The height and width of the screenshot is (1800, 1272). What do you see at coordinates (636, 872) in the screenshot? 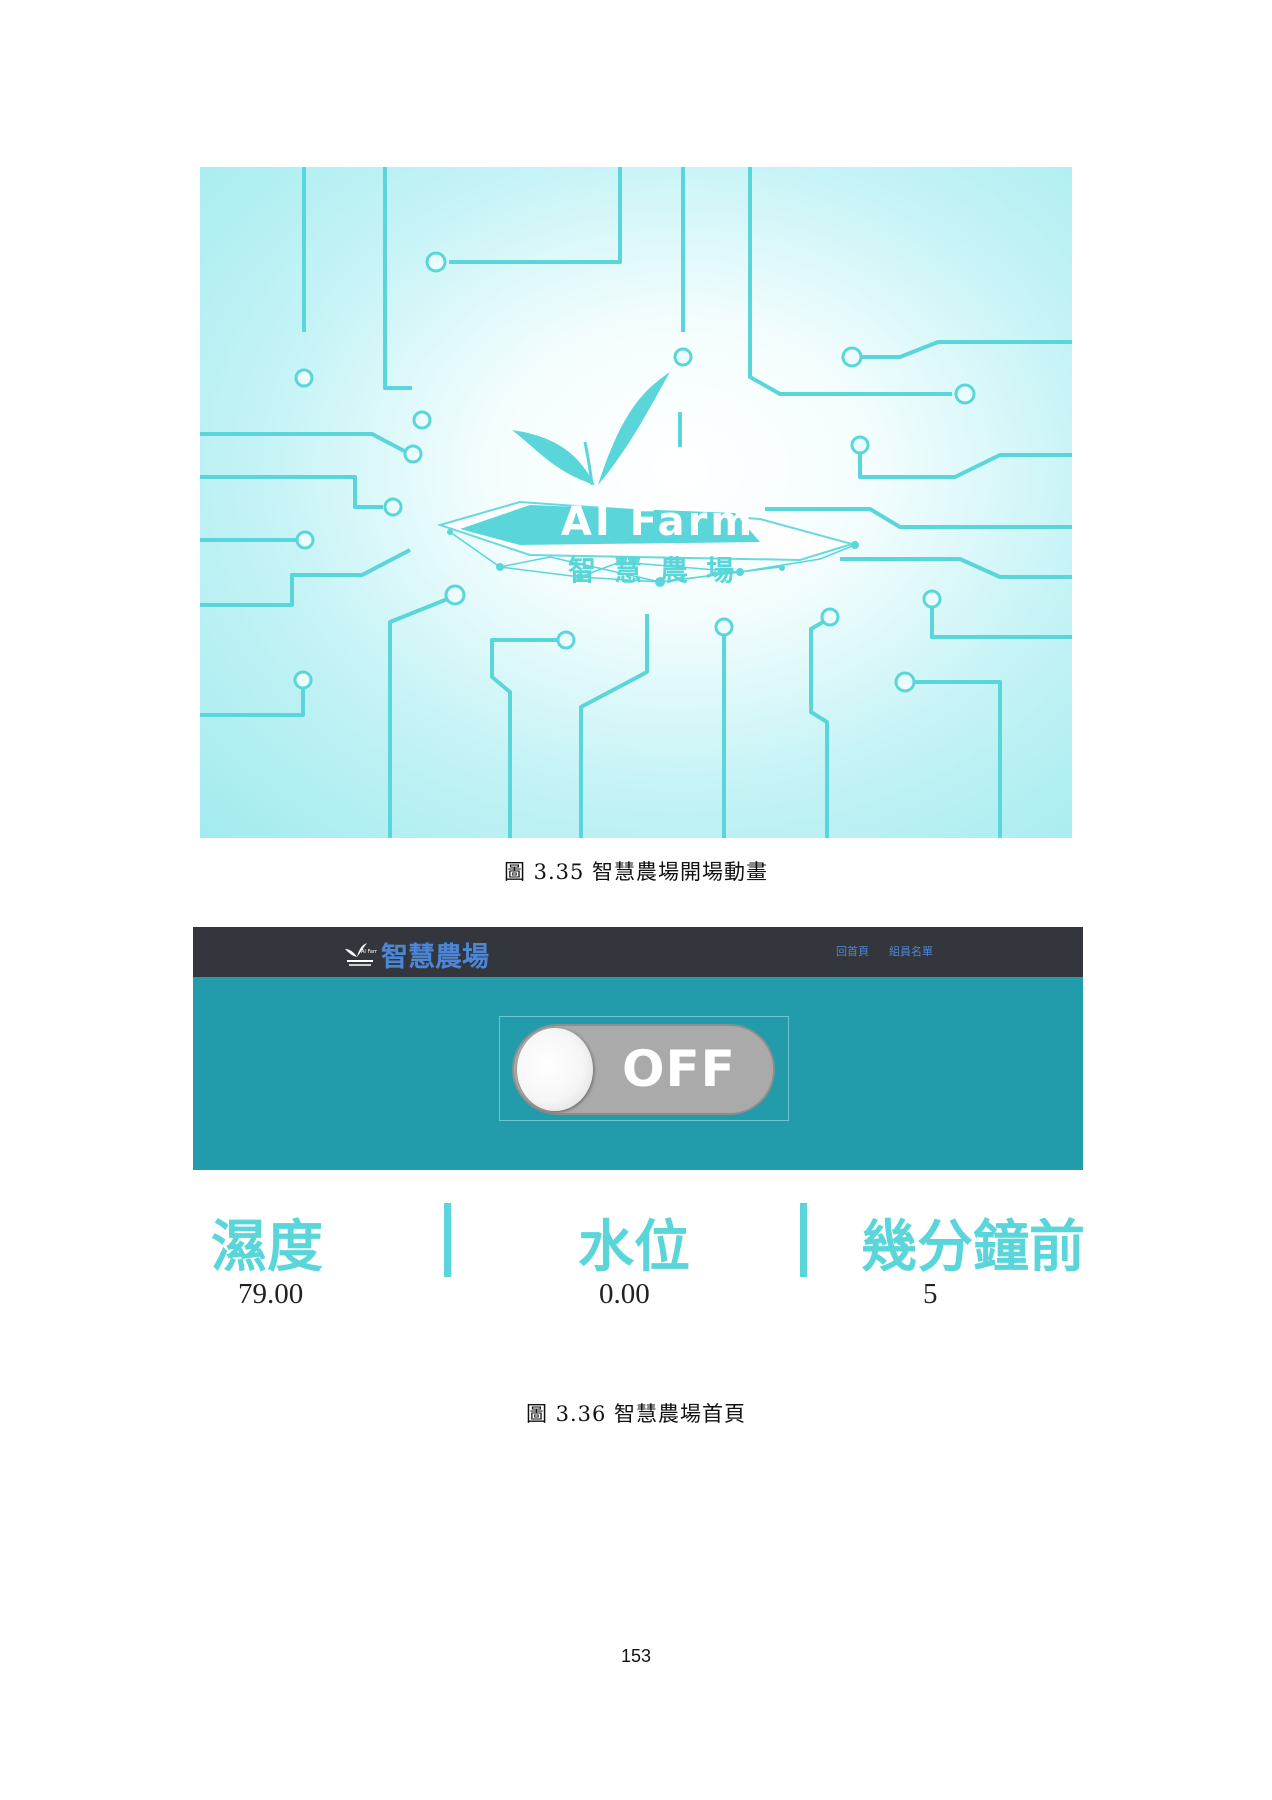
I see `figure-caption-3-35: 圖 3.35 智慧農場開場動畫` at bounding box center [636, 872].